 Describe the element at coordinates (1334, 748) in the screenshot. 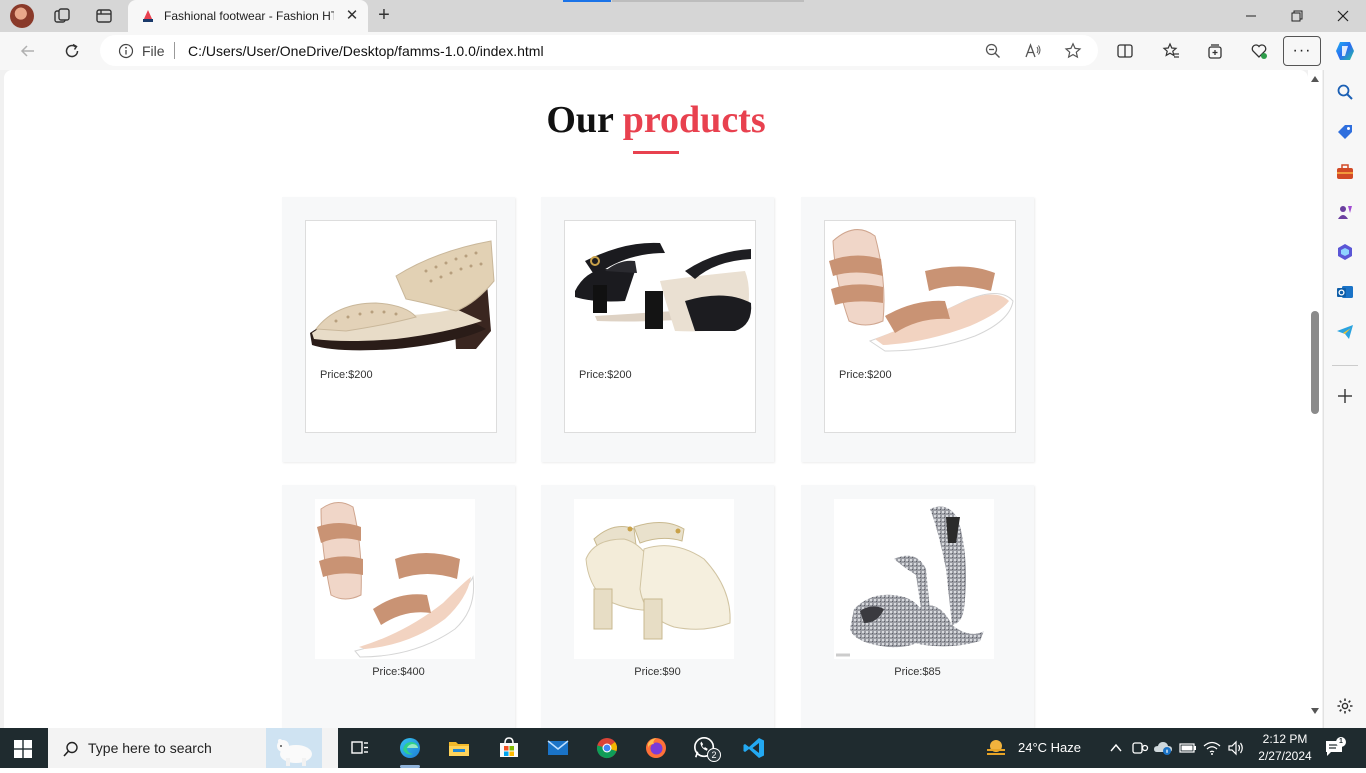

I see `notifications-icon: 1` at that location.